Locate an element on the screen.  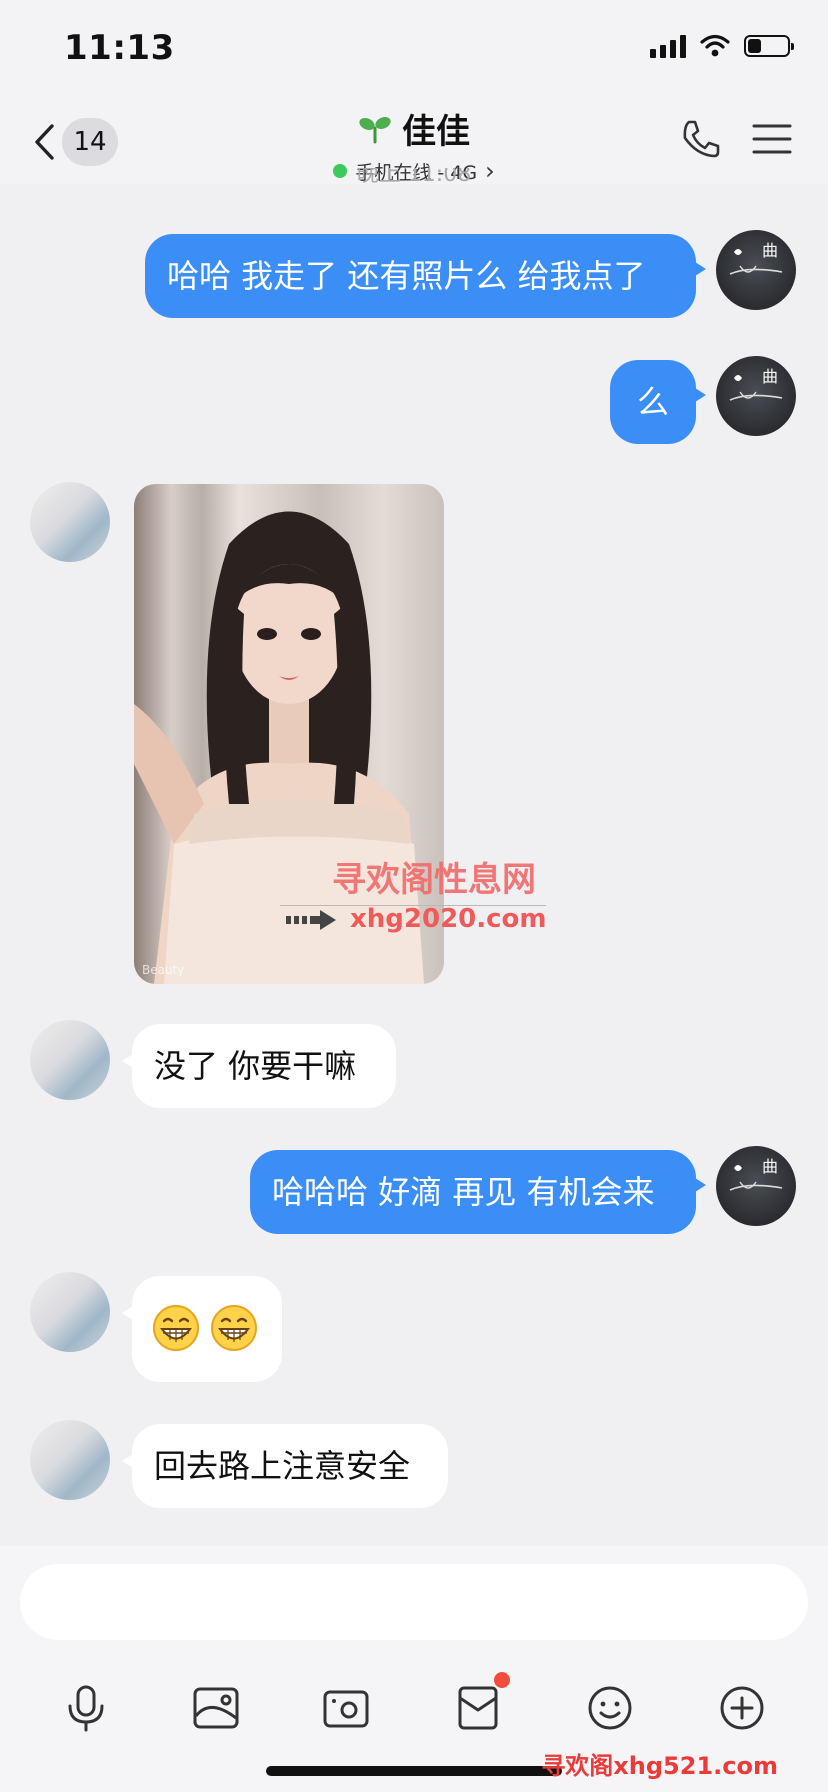
status-time: 11:13 is located at coordinates (119, 48).